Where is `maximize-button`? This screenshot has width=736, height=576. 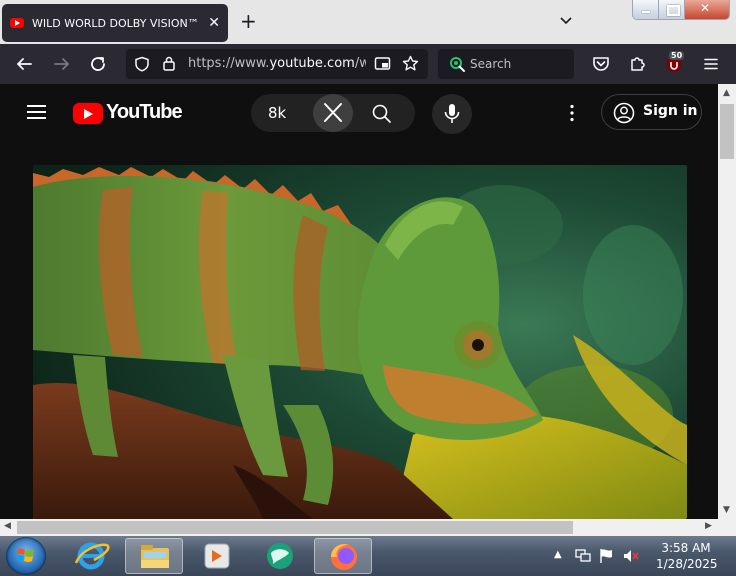
maximize-button is located at coordinates (672, 9).